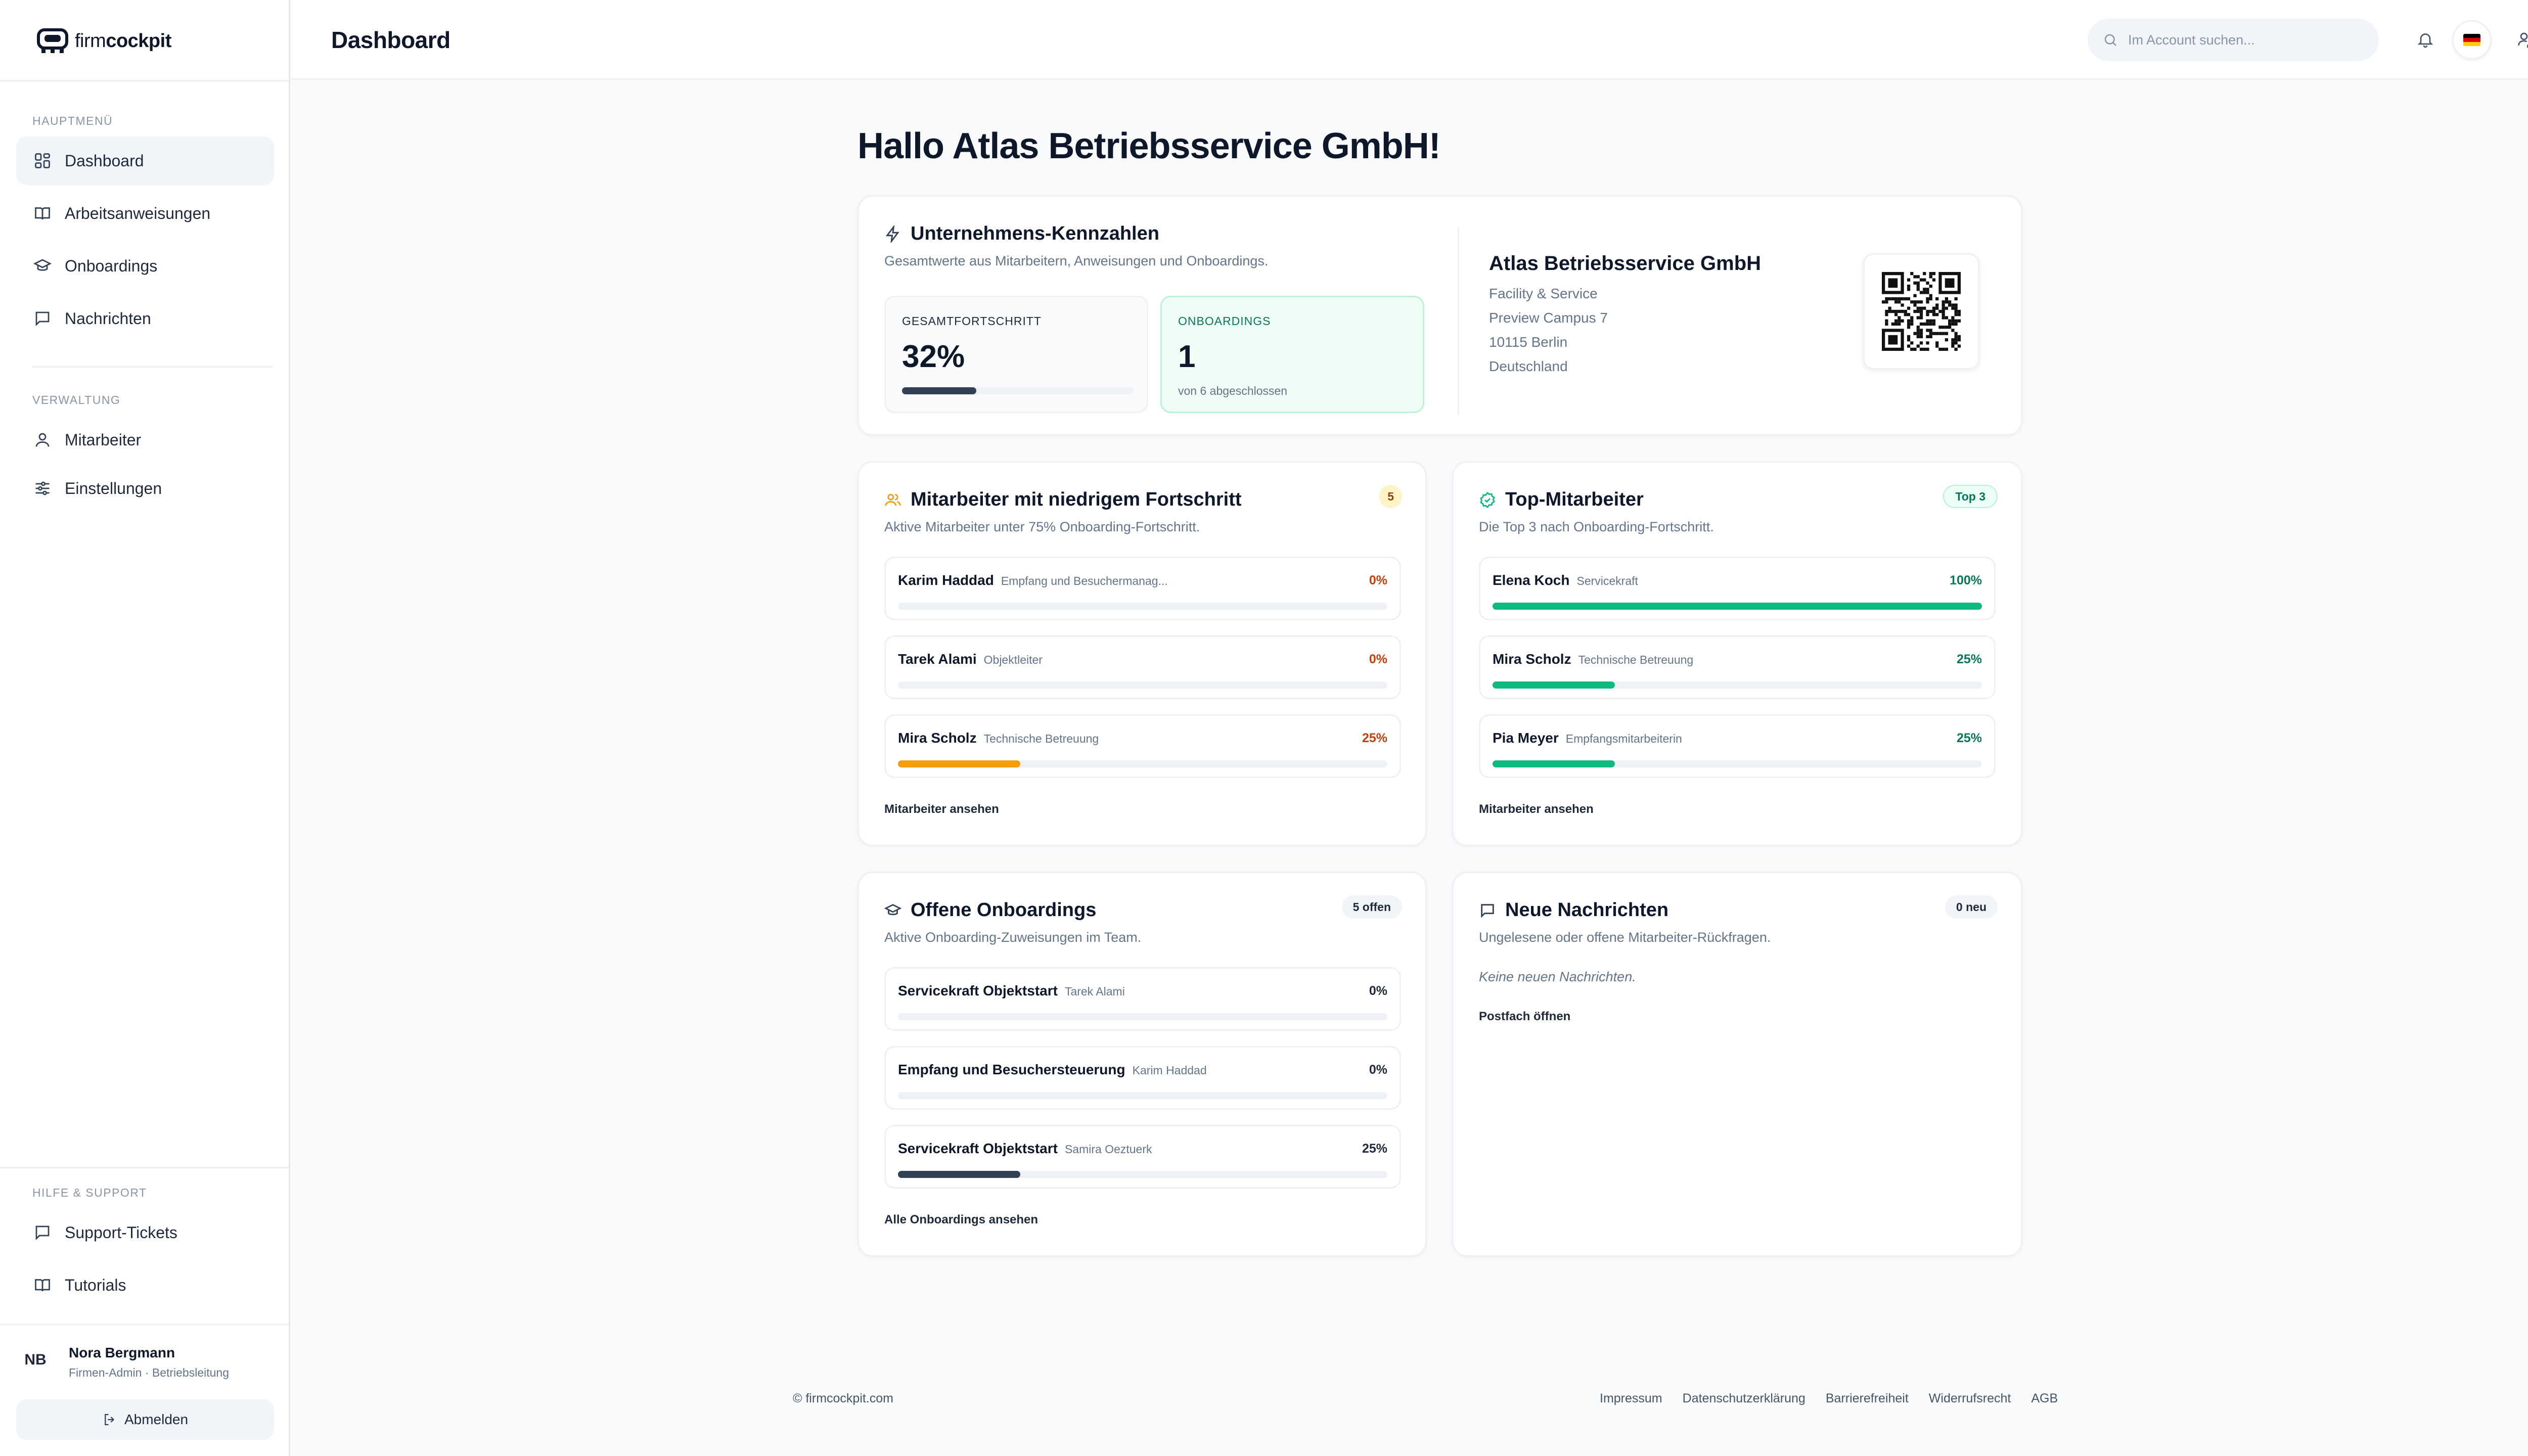 Image resolution: width=2528 pixels, height=1456 pixels. Describe the element at coordinates (961, 1220) in the screenshot. I see `all-onboardings-link: Alle Onboardings ansehen` at that location.